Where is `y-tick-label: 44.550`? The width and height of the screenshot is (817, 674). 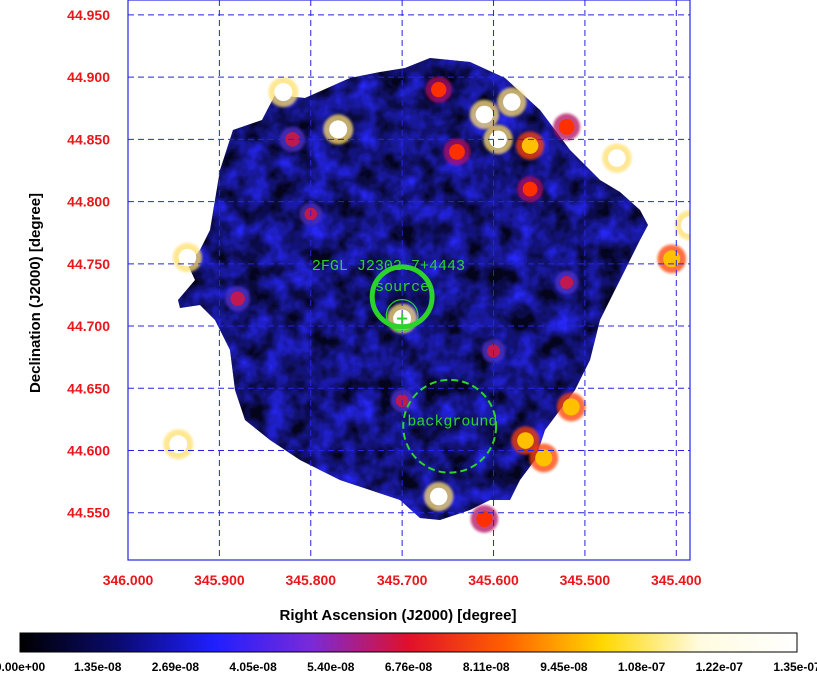 y-tick-label: 44.550 is located at coordinates (88, 513).